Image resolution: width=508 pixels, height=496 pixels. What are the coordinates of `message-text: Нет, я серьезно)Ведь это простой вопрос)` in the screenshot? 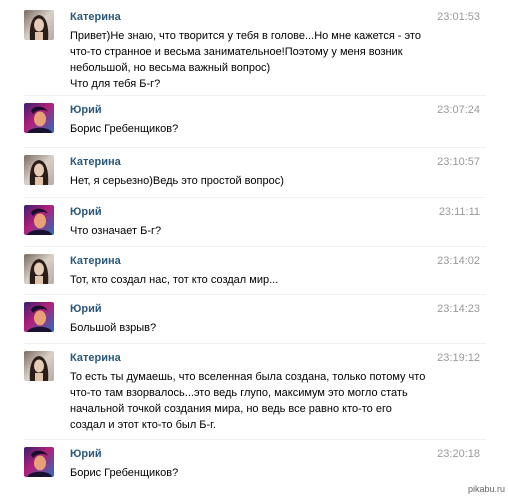 It's located at (248, 181).